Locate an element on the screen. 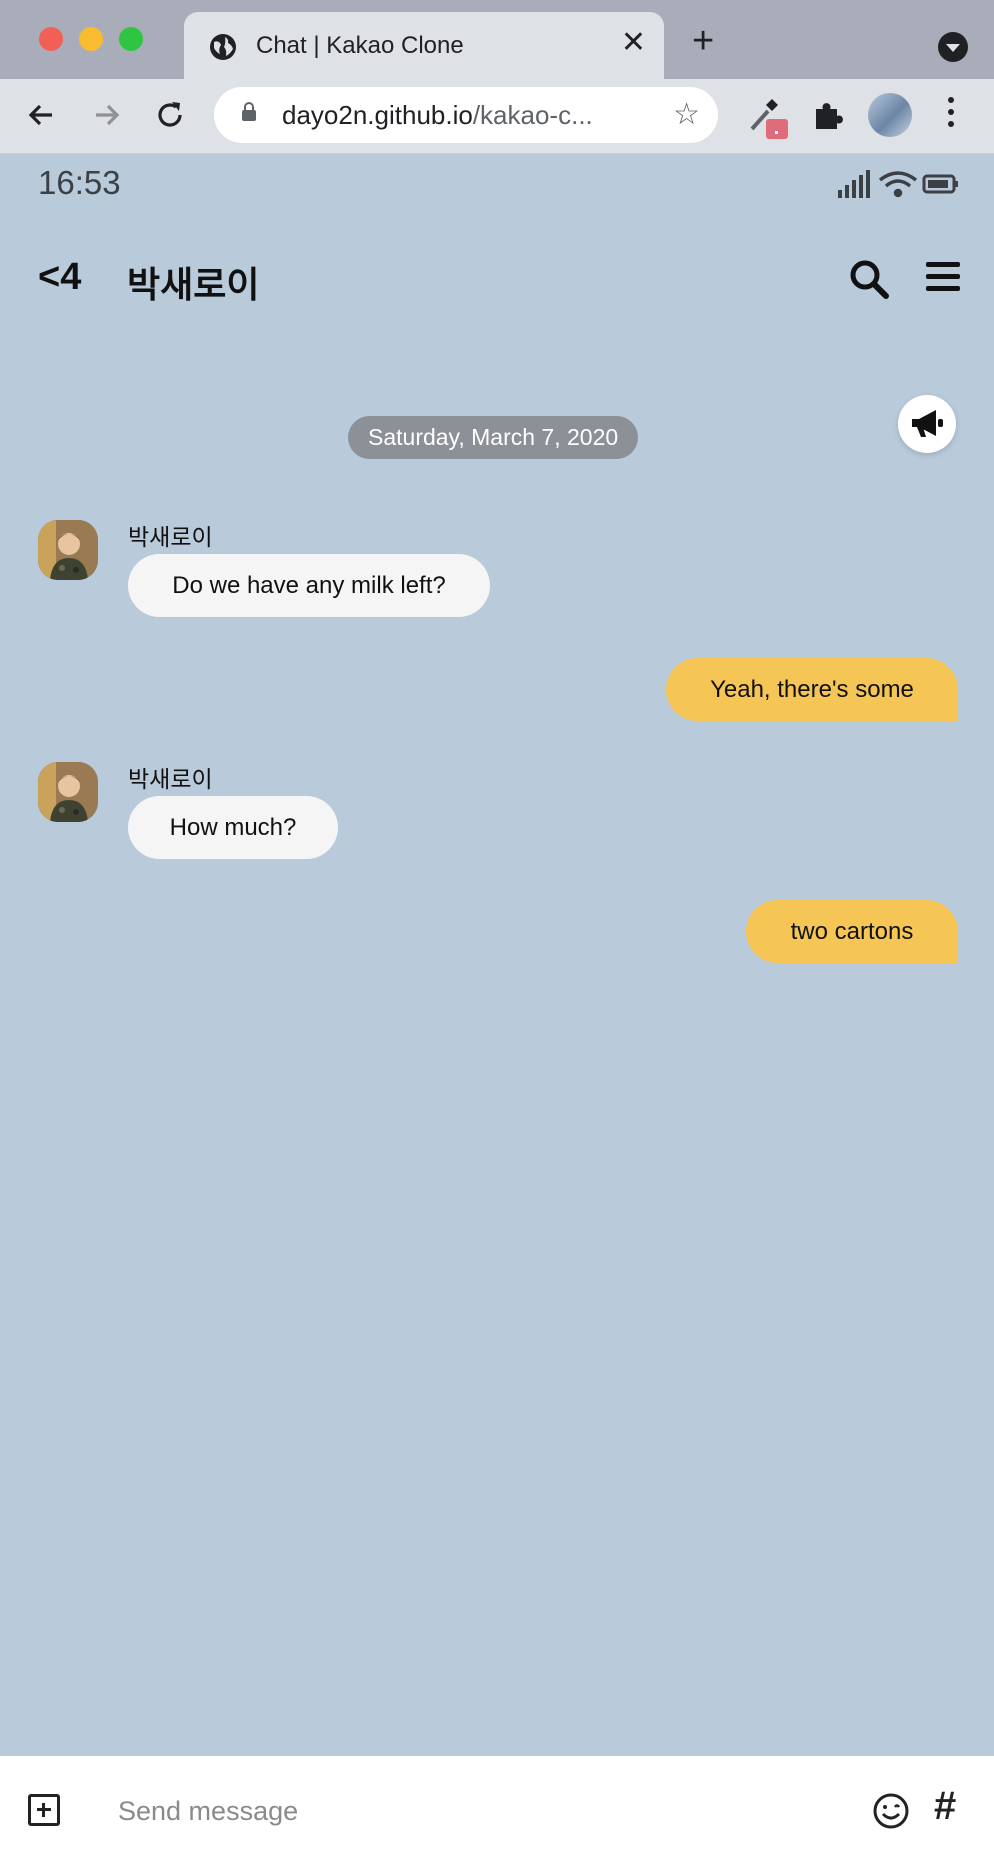 This screenshot has height=1864, width=994. browser-tab: Chat | Kakao Clone ✕ is located at coordinates (424, 45).